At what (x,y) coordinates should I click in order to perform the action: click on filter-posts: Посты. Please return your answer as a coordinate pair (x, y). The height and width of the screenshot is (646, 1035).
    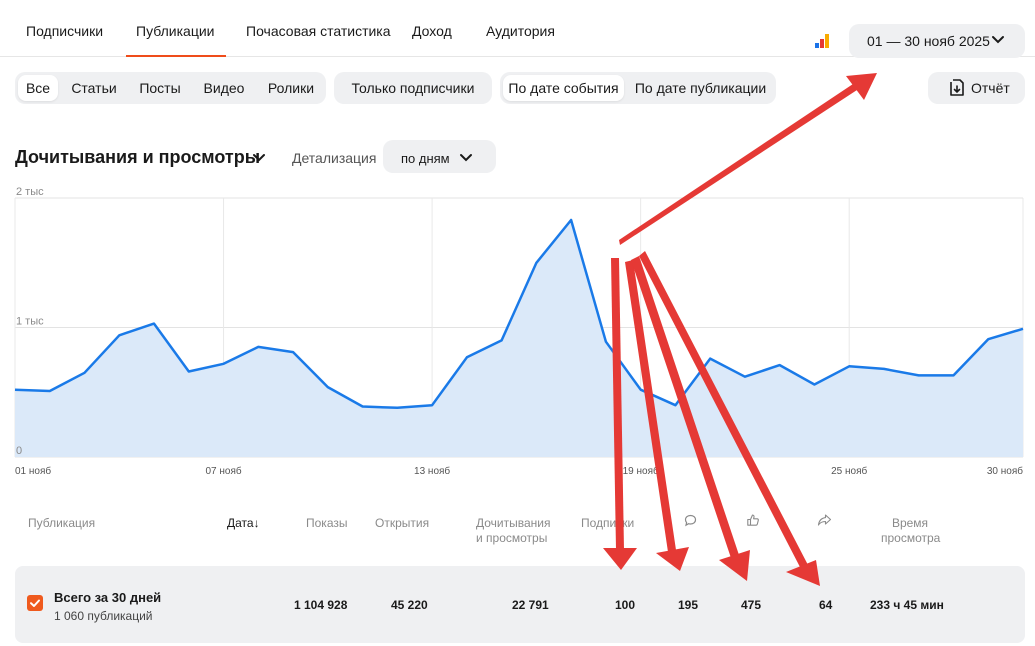
    Looking at the image, I should click on (160, 88).